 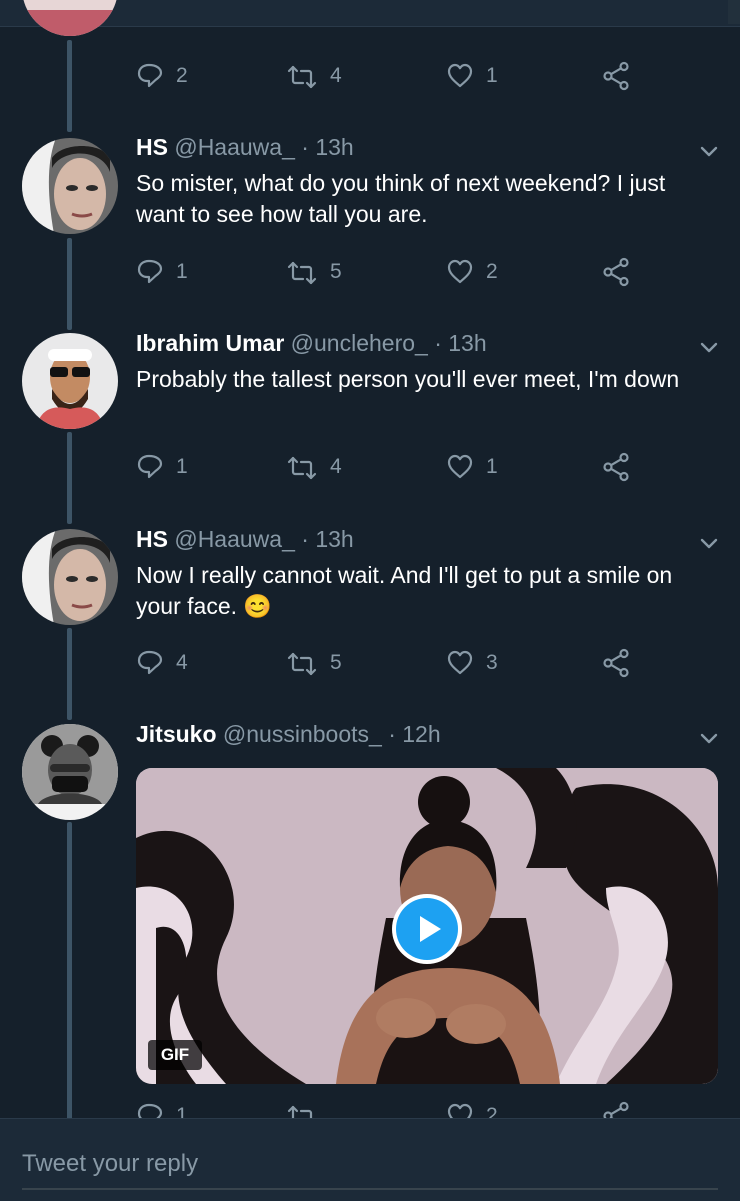 I want to click on play-icon, so click(x=427, y=929).